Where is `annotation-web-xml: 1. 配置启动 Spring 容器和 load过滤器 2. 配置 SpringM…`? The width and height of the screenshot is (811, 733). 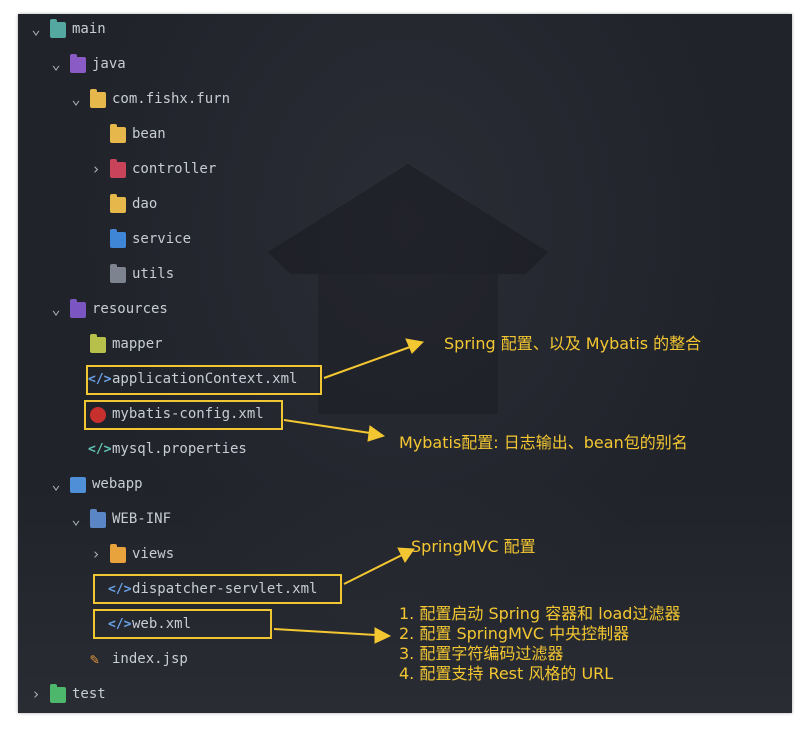
annotation-web-xml: 1. 配置启动 Spring 容器和 load过滤器 2. 配置 SpringM… is located at coordinates (539, 644).